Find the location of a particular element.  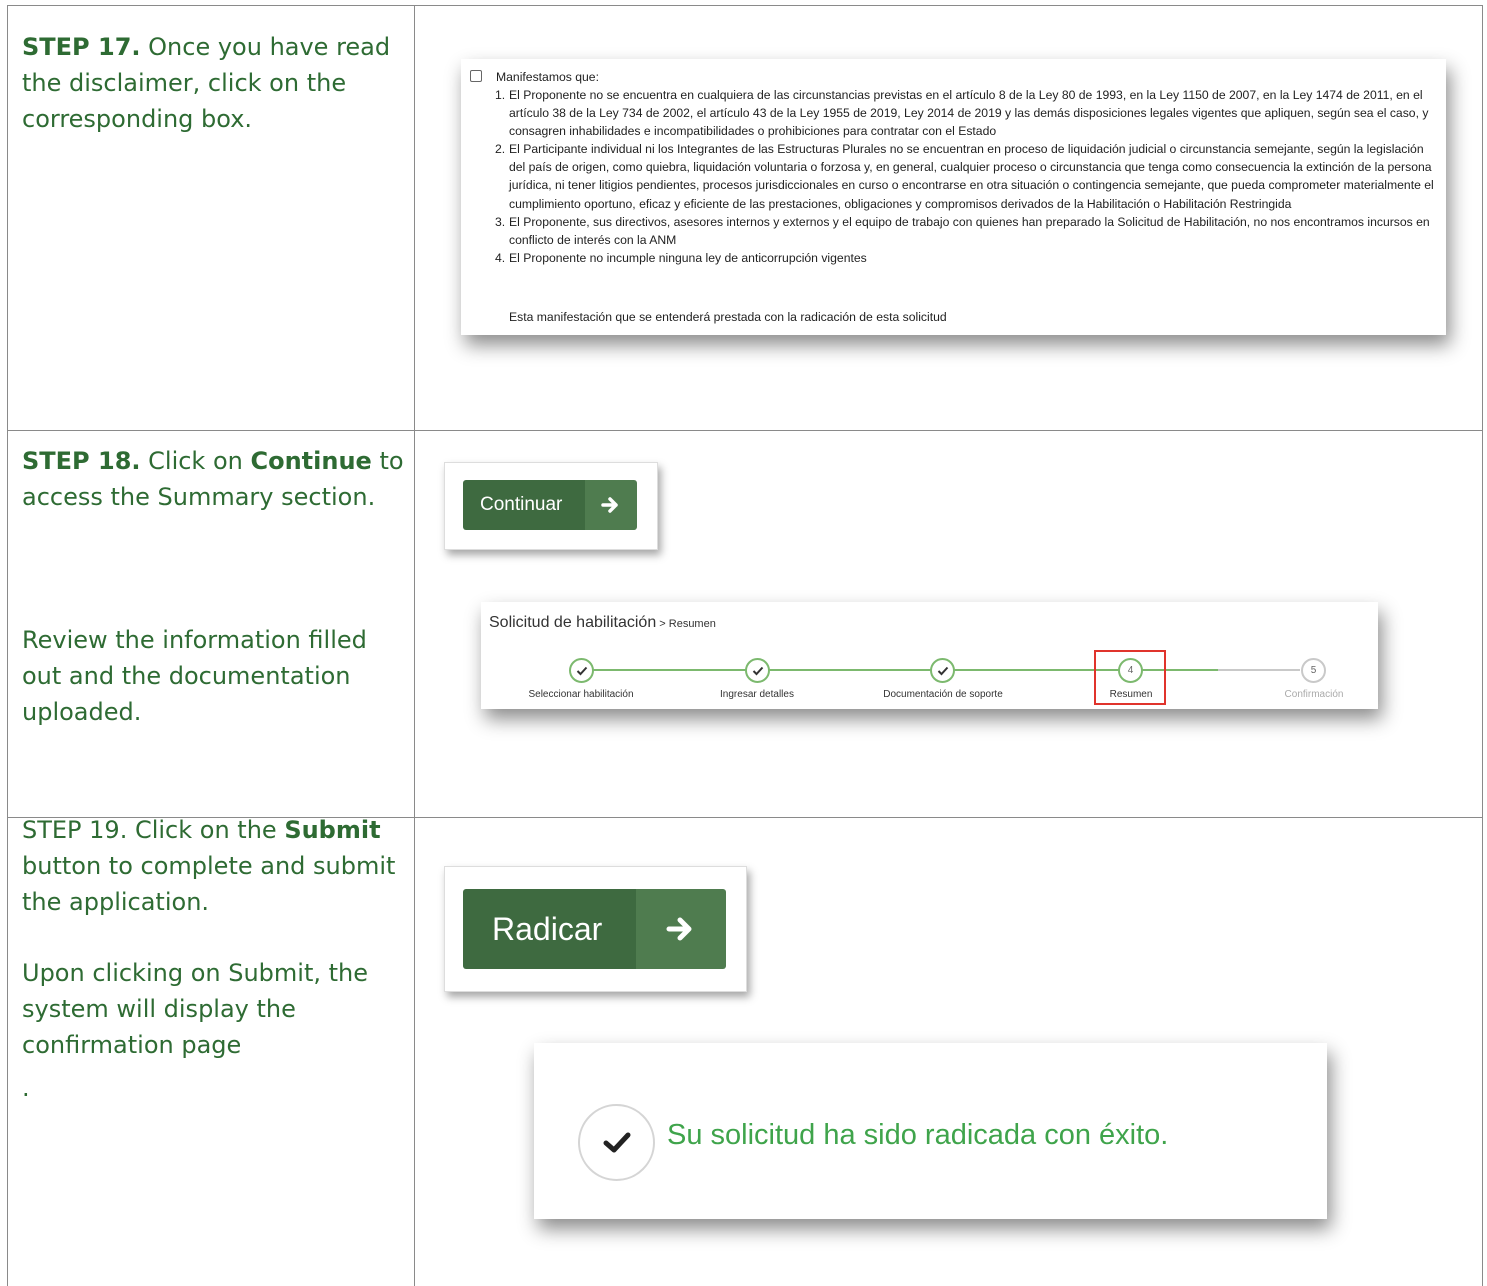

step-label: Seleccionar habilitación is located at coordinates (581, 694).